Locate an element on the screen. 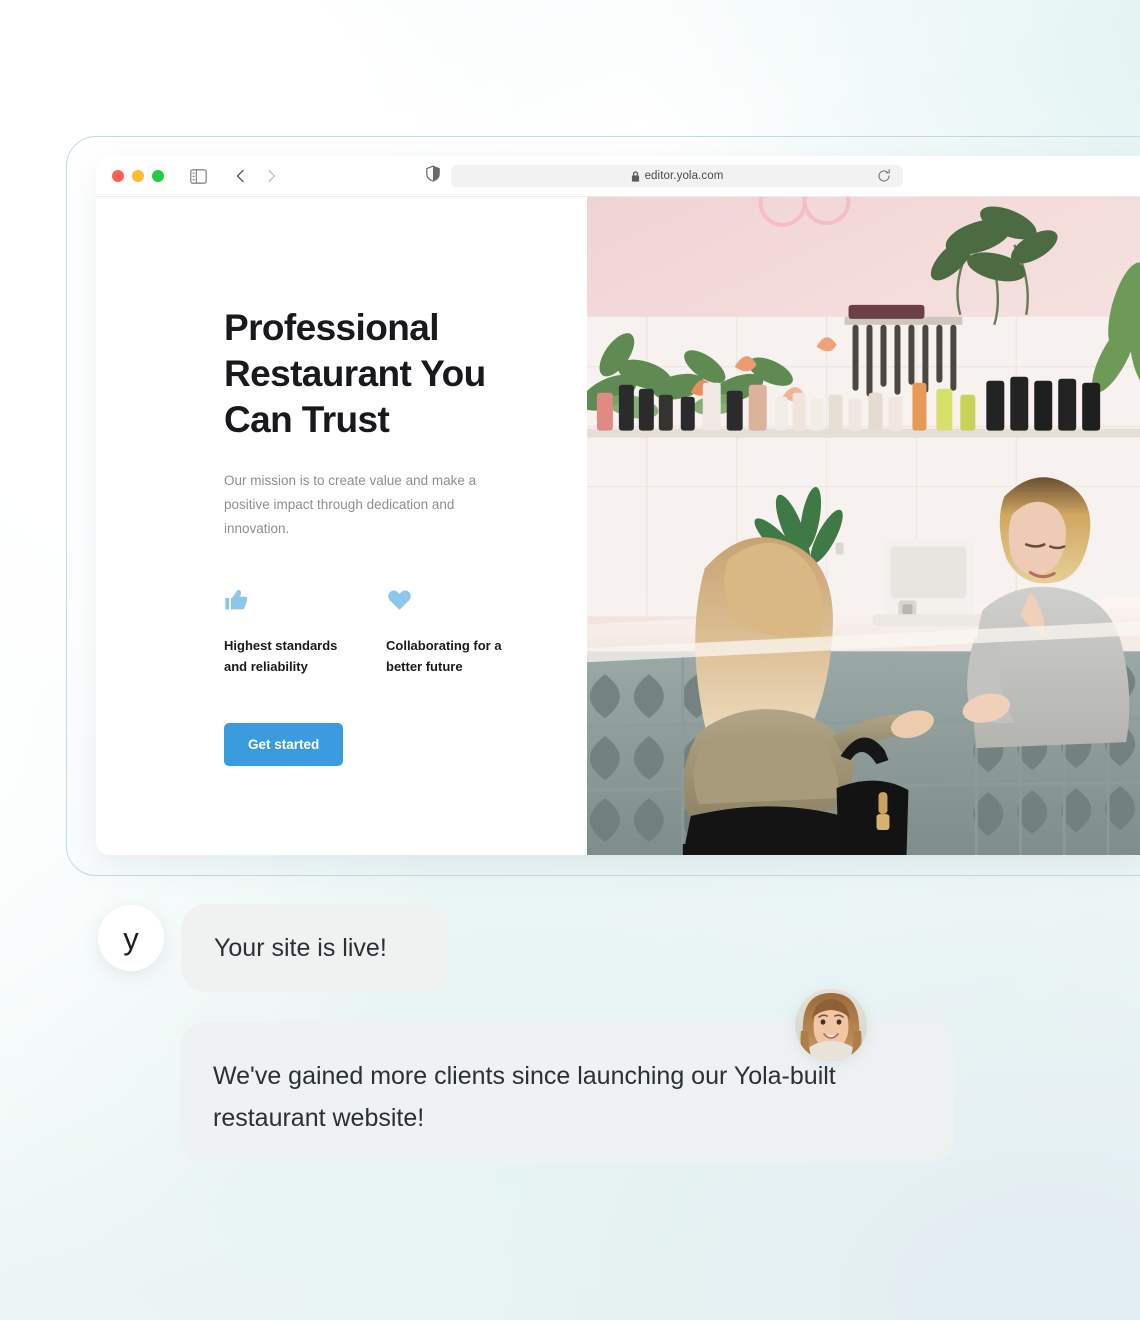 The width and height of the screenshot is (1140, 1320). reload-icon is located at coordinates (884, 176).